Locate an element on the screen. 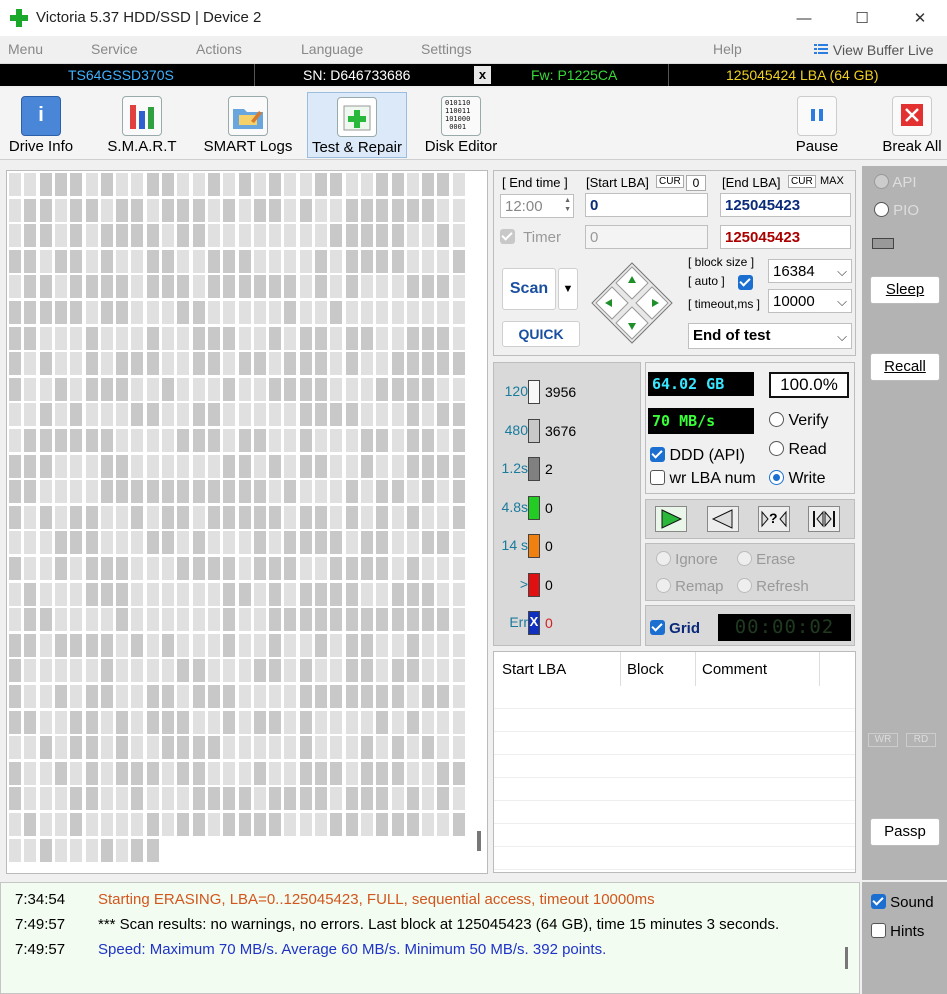 This screenshot has width=947, height=994. menu-menu: Menu is located at coordinates (25, 49).